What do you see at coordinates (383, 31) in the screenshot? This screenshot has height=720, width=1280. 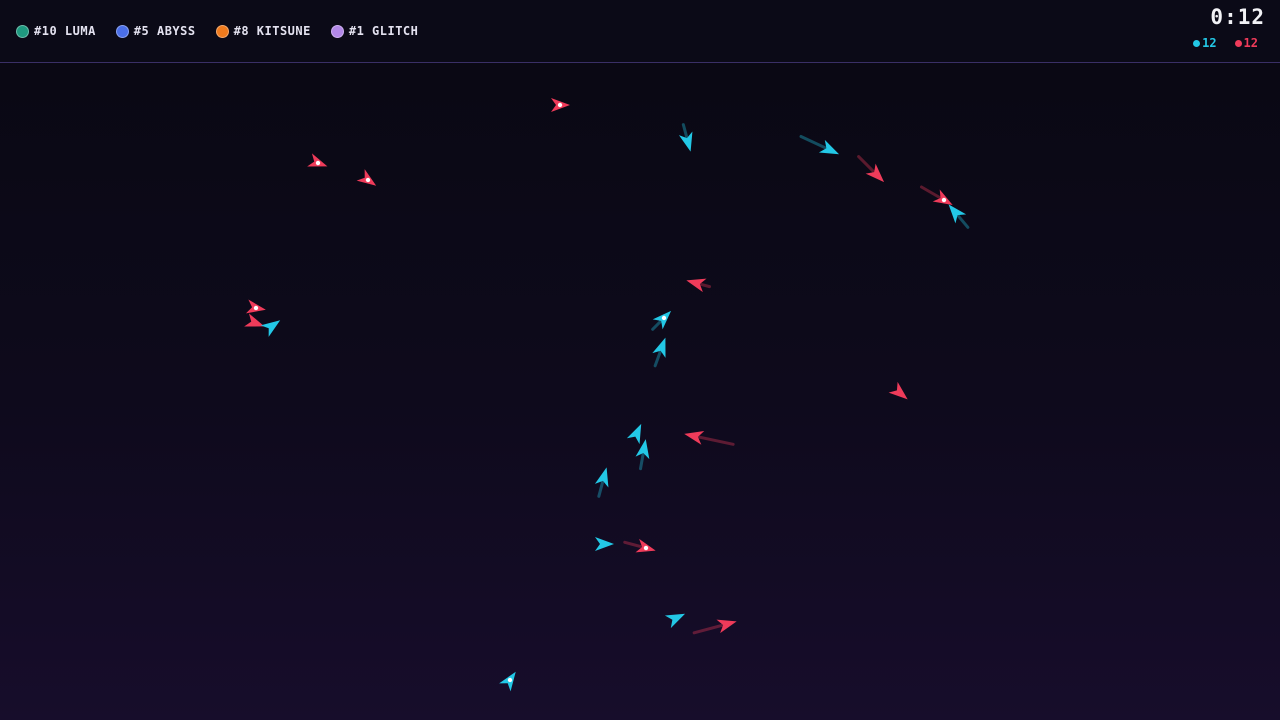 I see `player-label: #1 GLITCH` at bounding box center [383, 31].